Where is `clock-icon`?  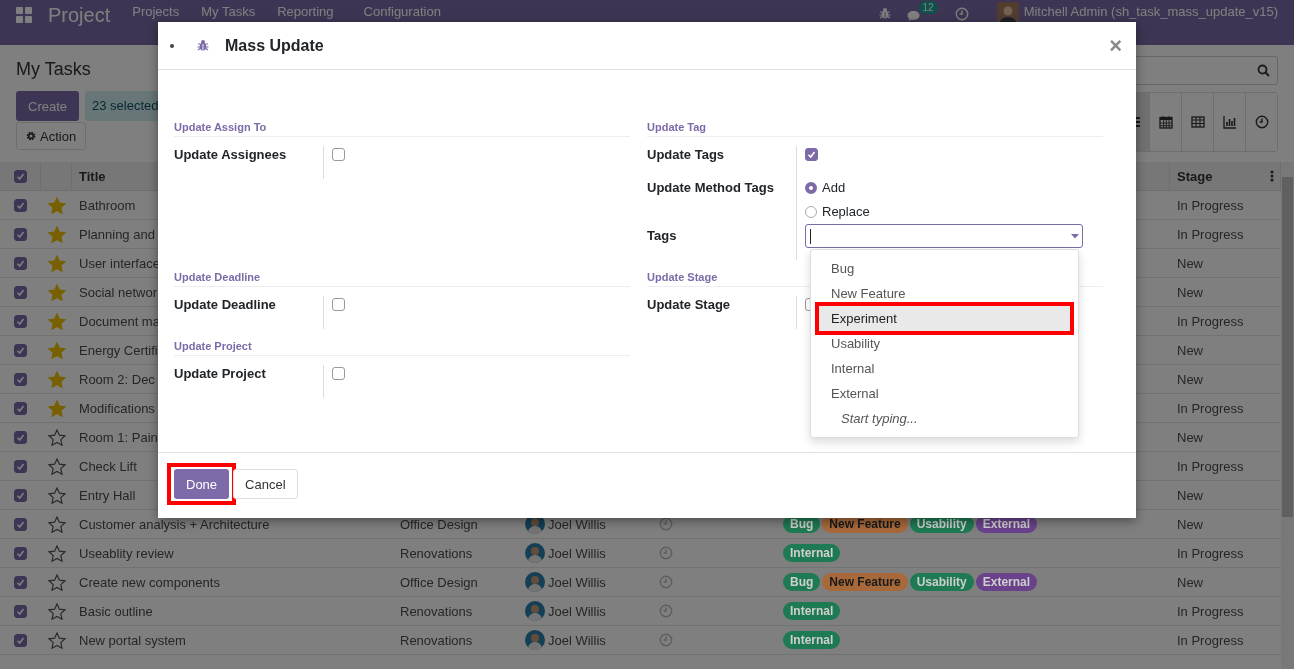 clock-icon is located at coordinates (666, 524).